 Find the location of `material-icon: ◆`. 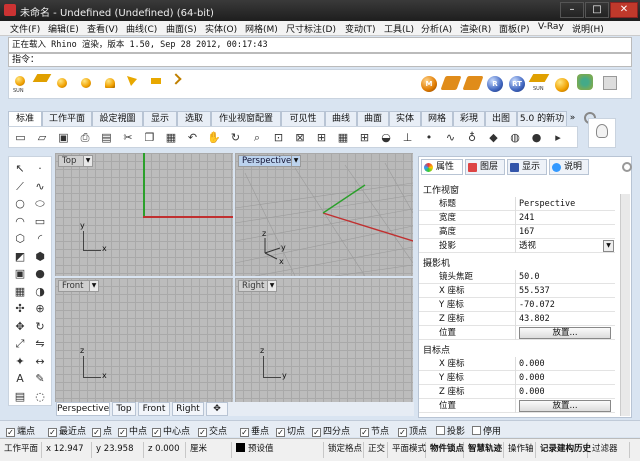

material-icon: ◆ is located at coordinates (493, 137).